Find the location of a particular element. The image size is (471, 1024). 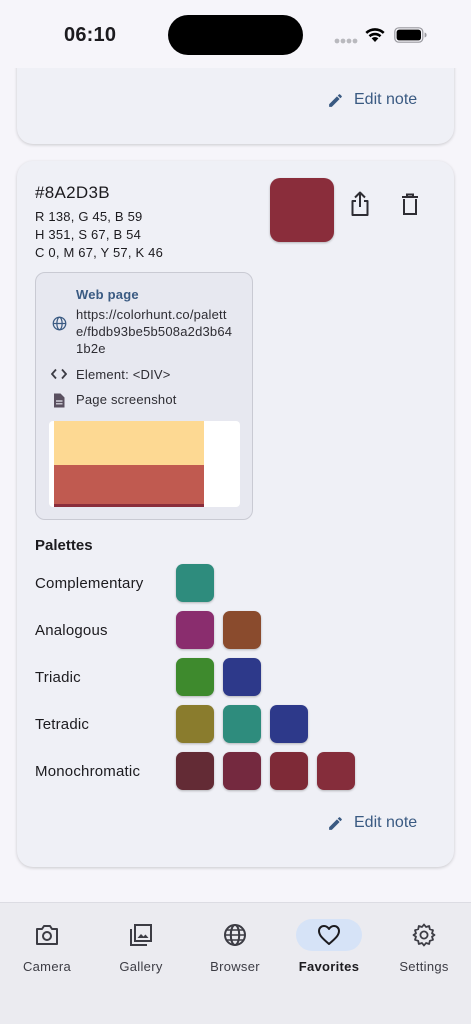

gear-icon is located at coordinates (424, 935).